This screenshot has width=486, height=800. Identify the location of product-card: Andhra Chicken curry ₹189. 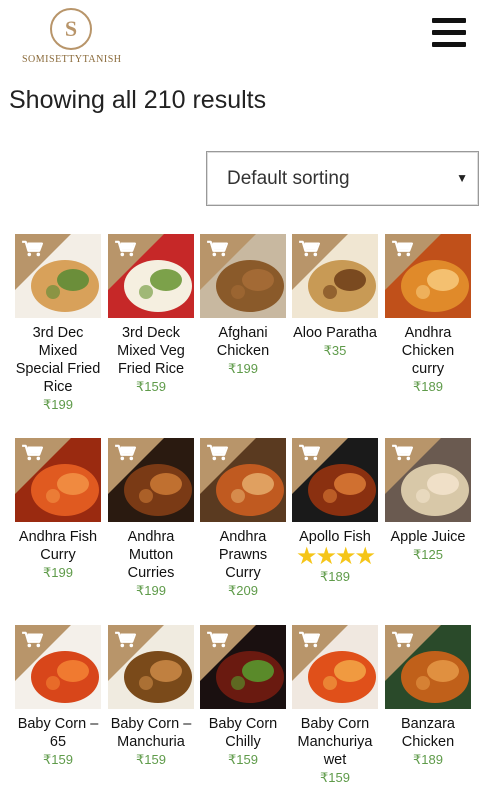
(428, 314).